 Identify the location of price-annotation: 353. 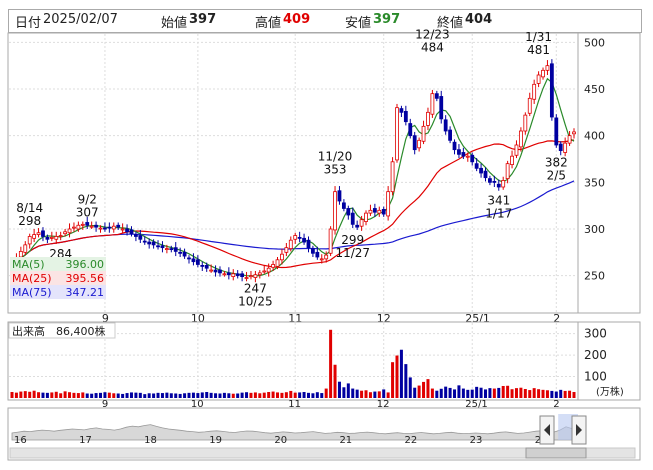
(335, 170).